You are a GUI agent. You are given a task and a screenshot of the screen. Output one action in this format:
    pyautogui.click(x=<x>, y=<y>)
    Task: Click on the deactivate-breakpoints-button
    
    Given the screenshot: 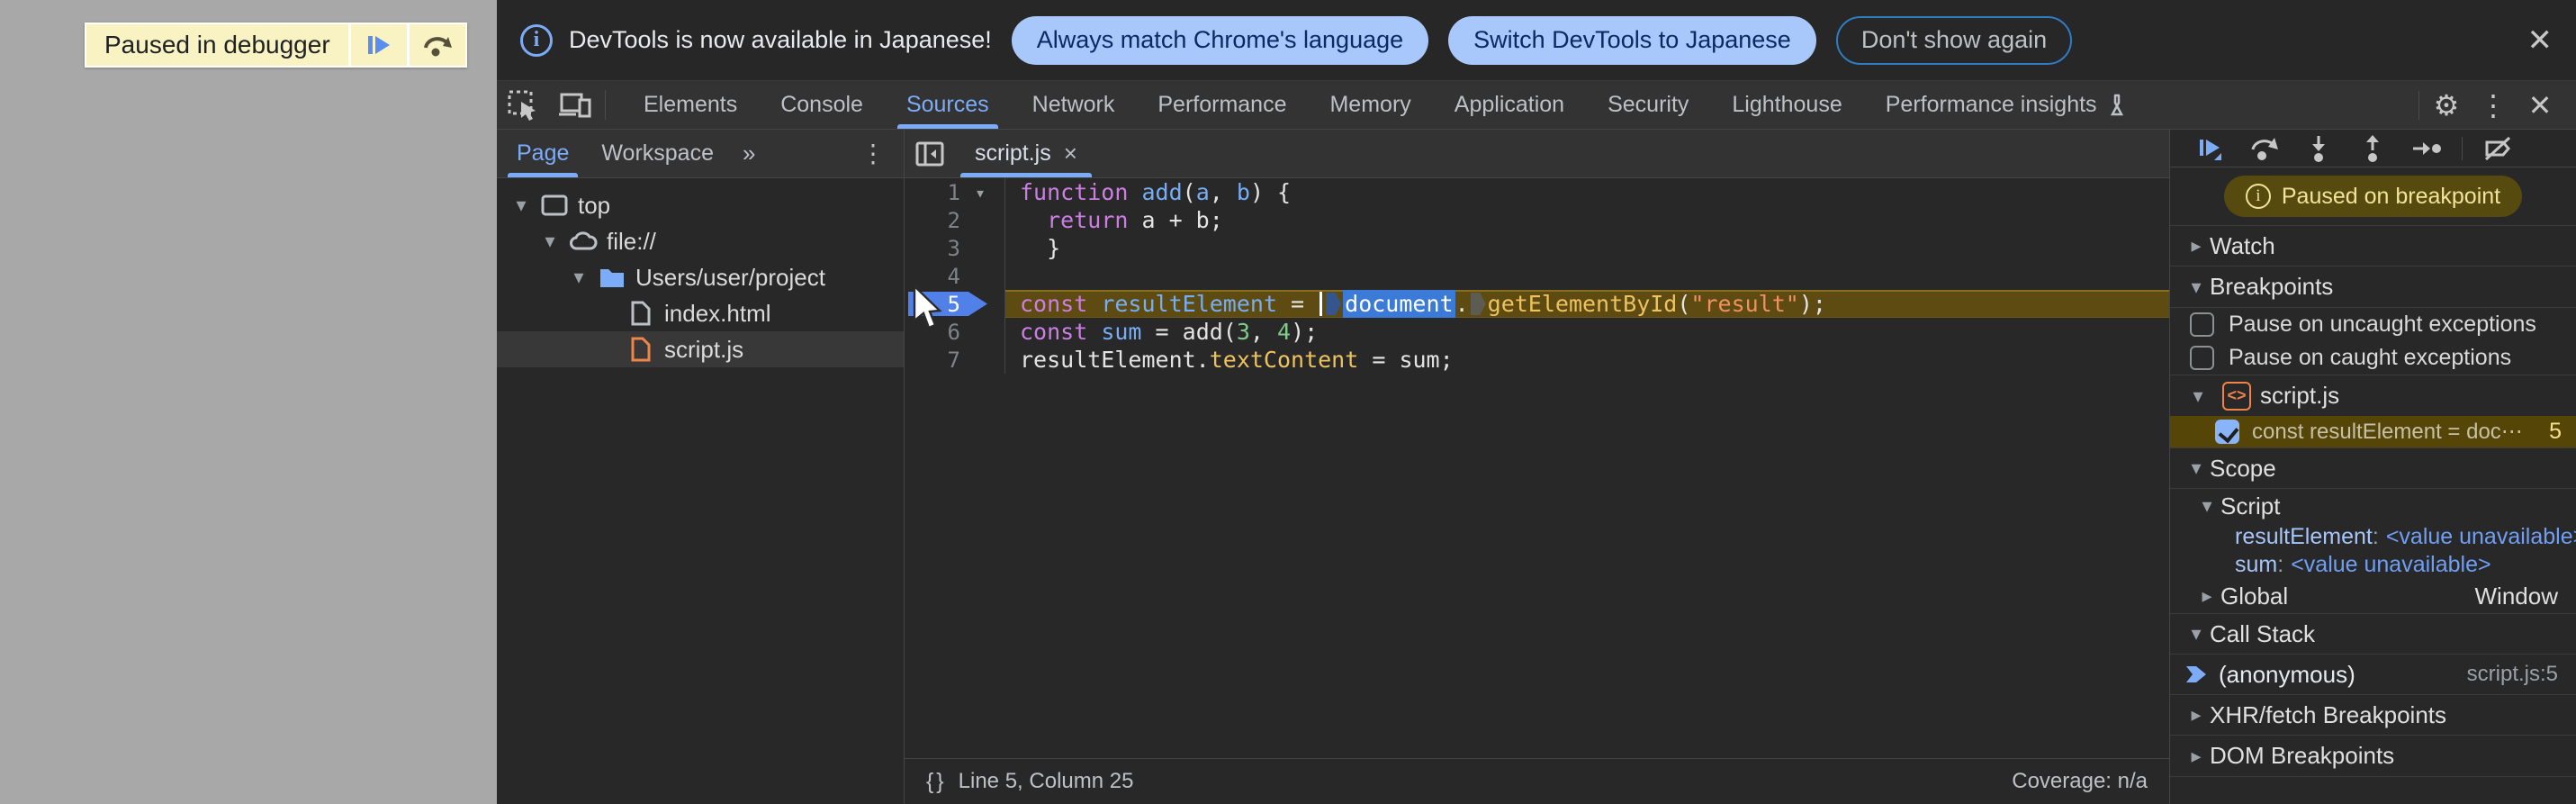 What is the action you would take?
    pyautogui.click(x=2497, y=148)
    